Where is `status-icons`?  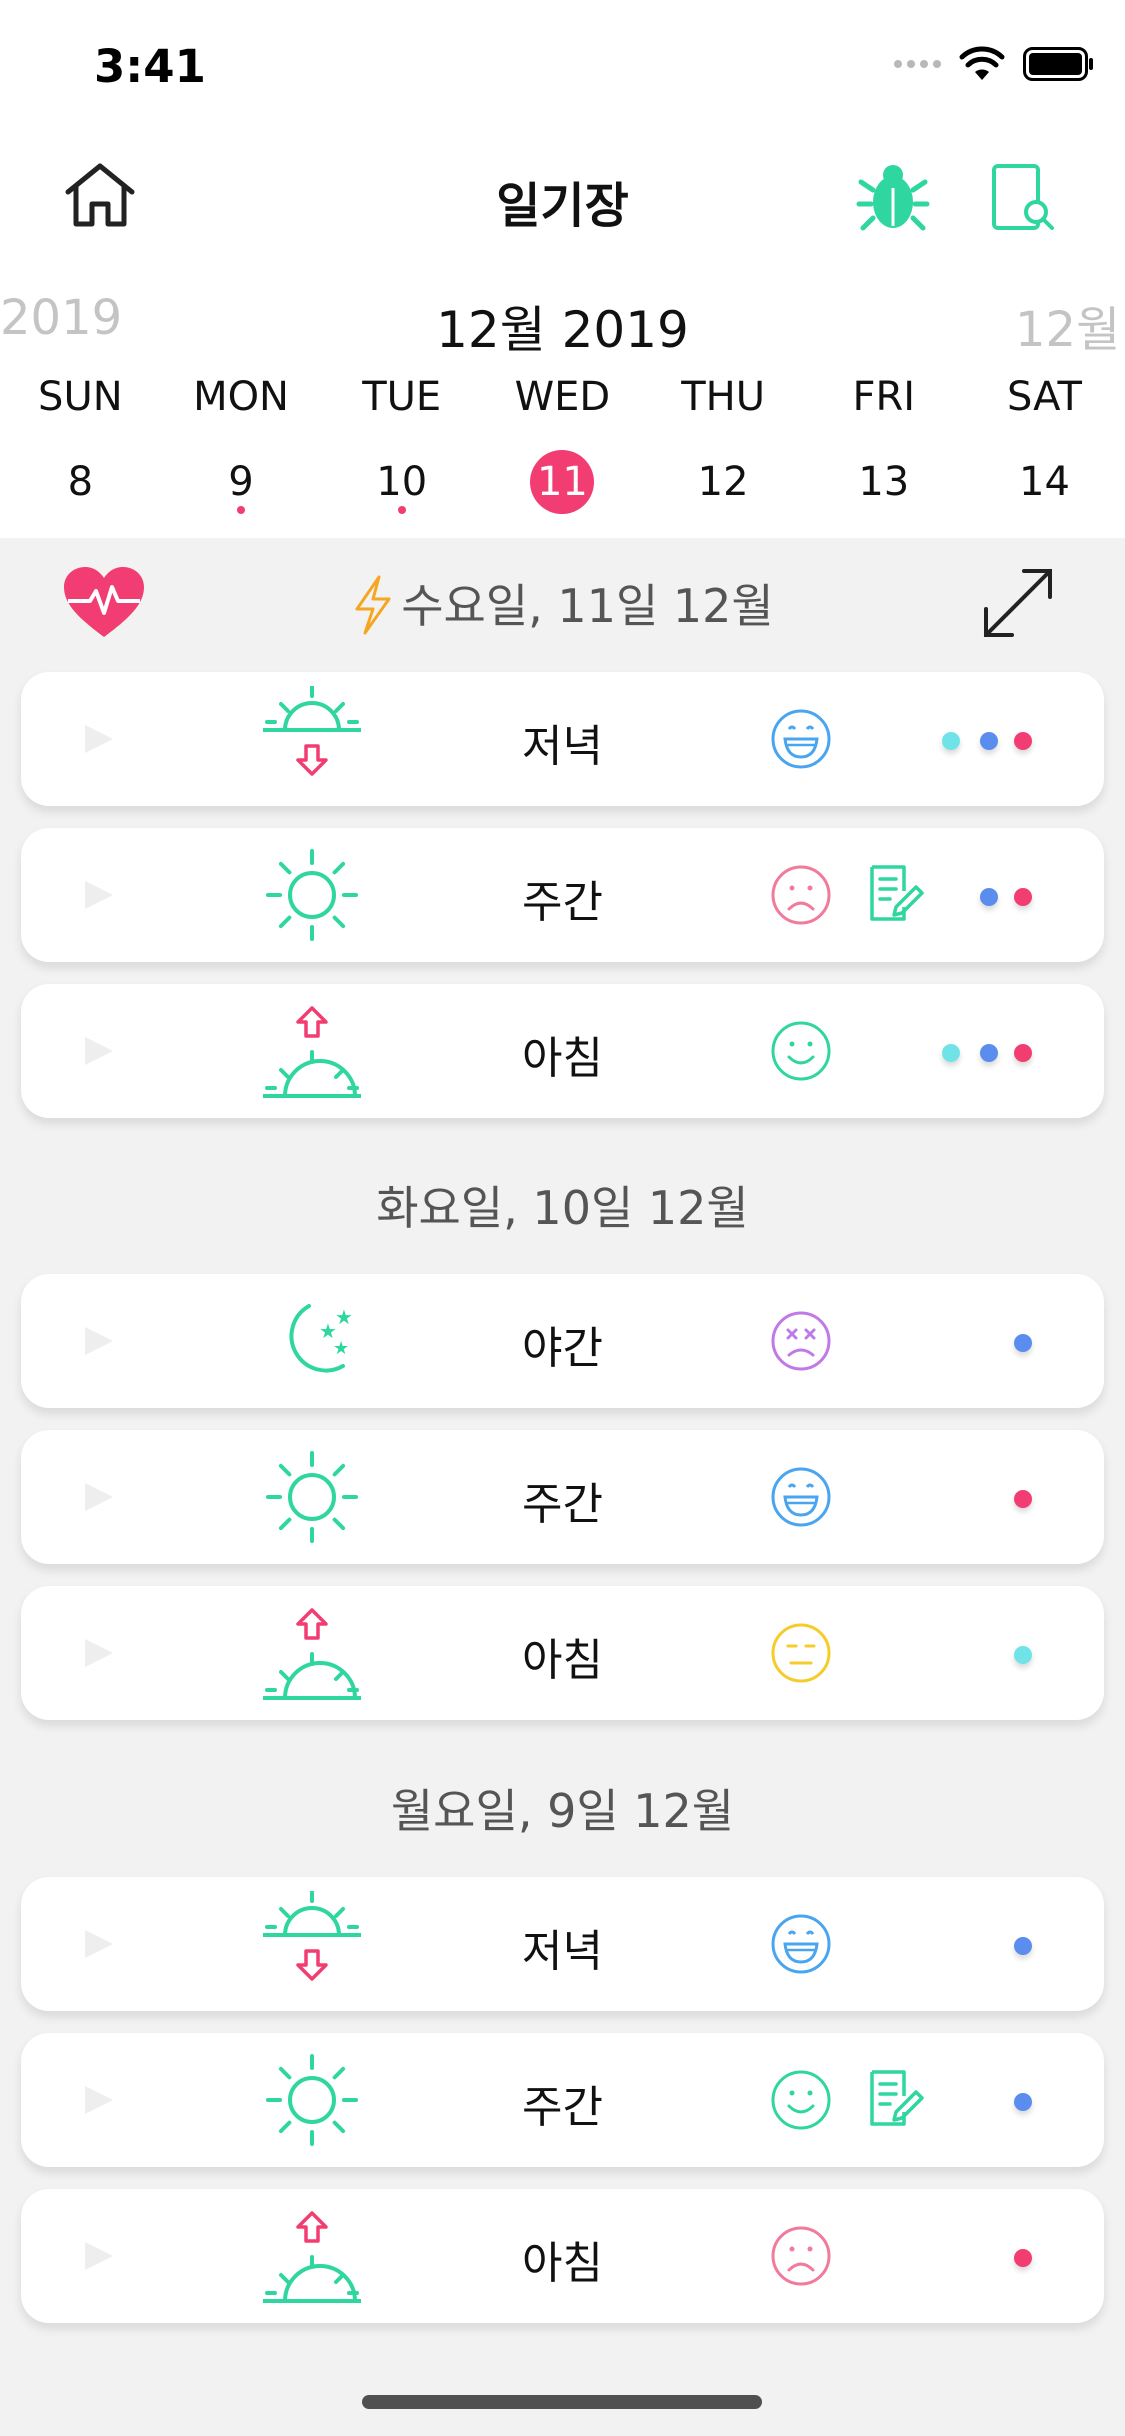 status-icons is located at coordinates (994, 64).